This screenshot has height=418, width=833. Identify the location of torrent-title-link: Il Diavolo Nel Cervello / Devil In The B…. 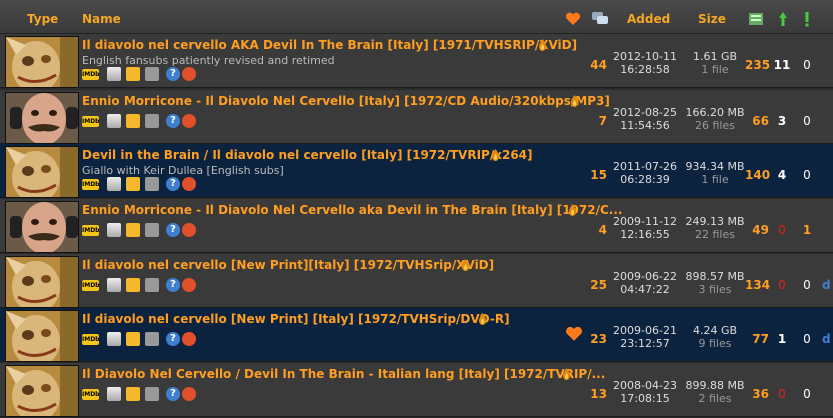
(343, 374).